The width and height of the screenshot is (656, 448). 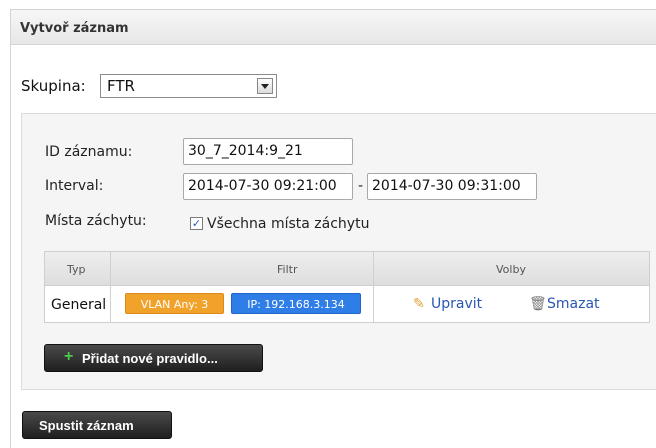 What do you see at coordinates (262, 186) in the screenshot?
I see `interval-from-value: 2014-07-30 09:21:00` at bounding box center [262, 186].